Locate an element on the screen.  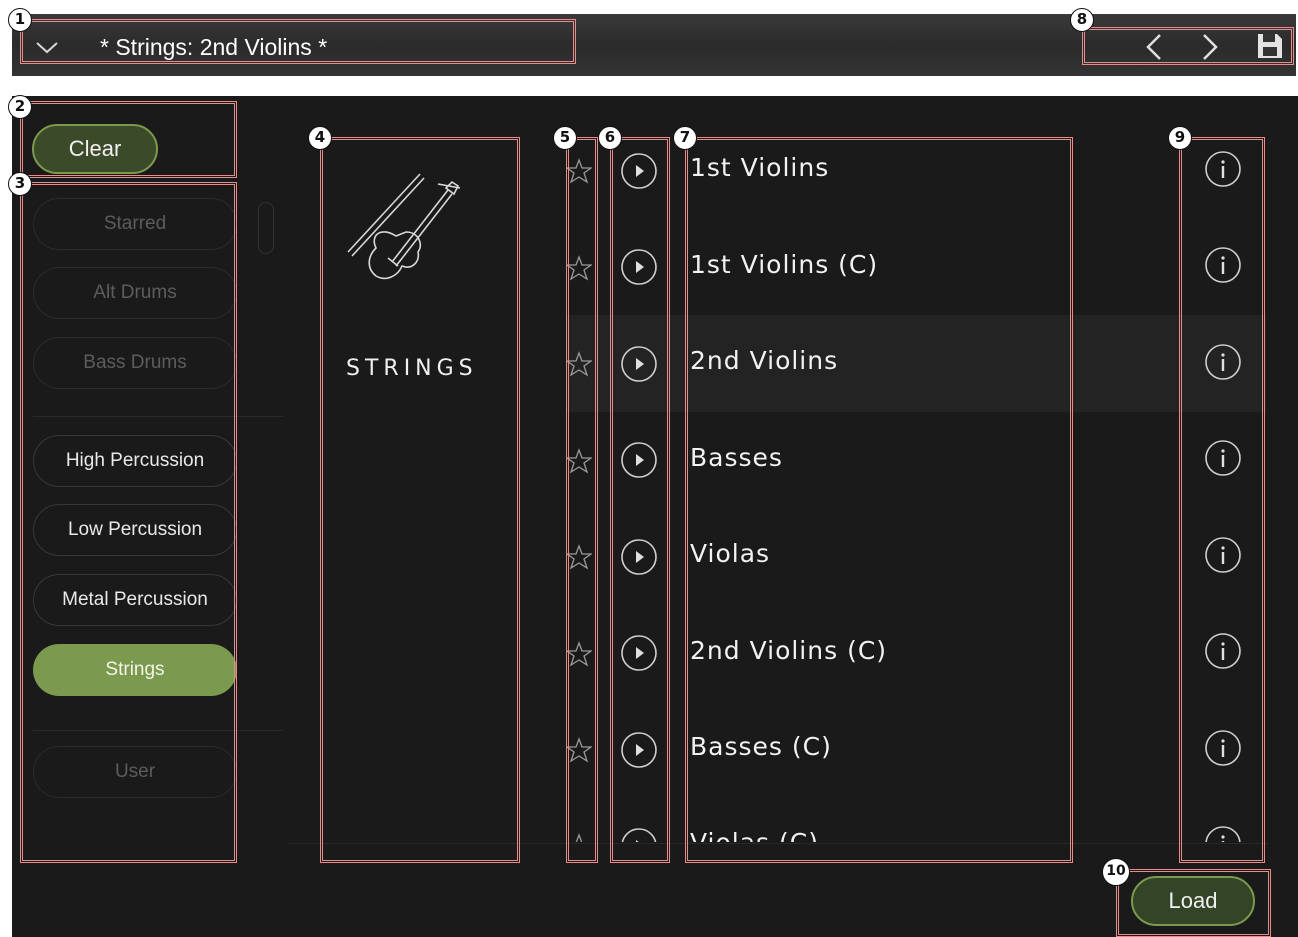
callout-badge: 2 is located at coordinates (20, 107).